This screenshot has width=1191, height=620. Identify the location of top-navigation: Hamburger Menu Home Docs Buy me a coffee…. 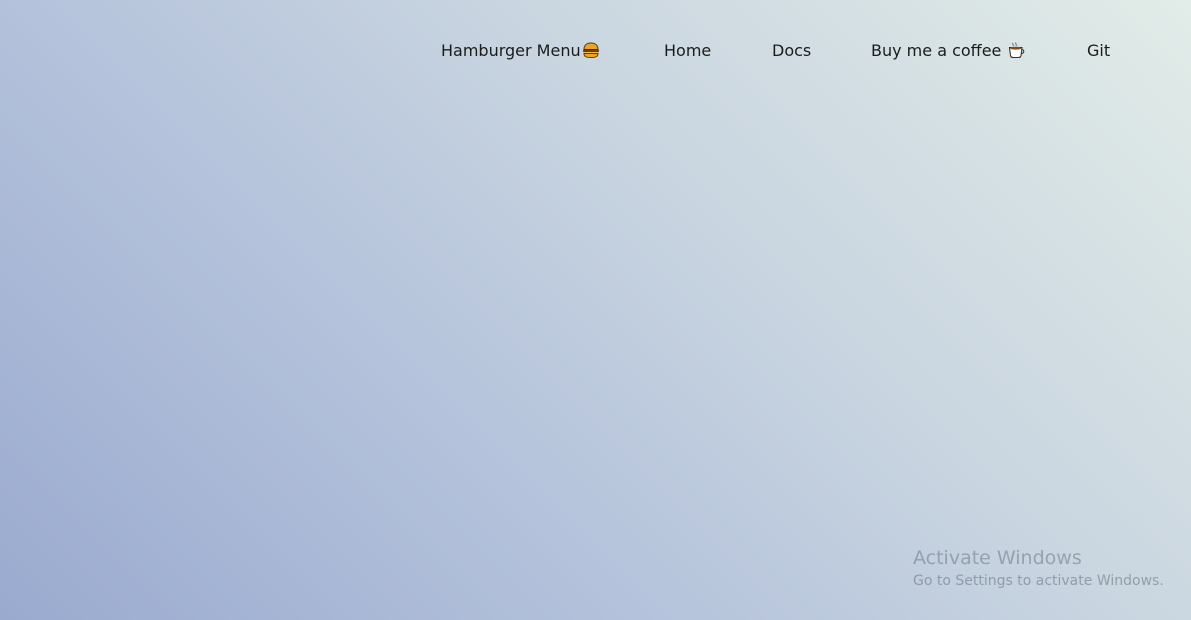
(595, 50).